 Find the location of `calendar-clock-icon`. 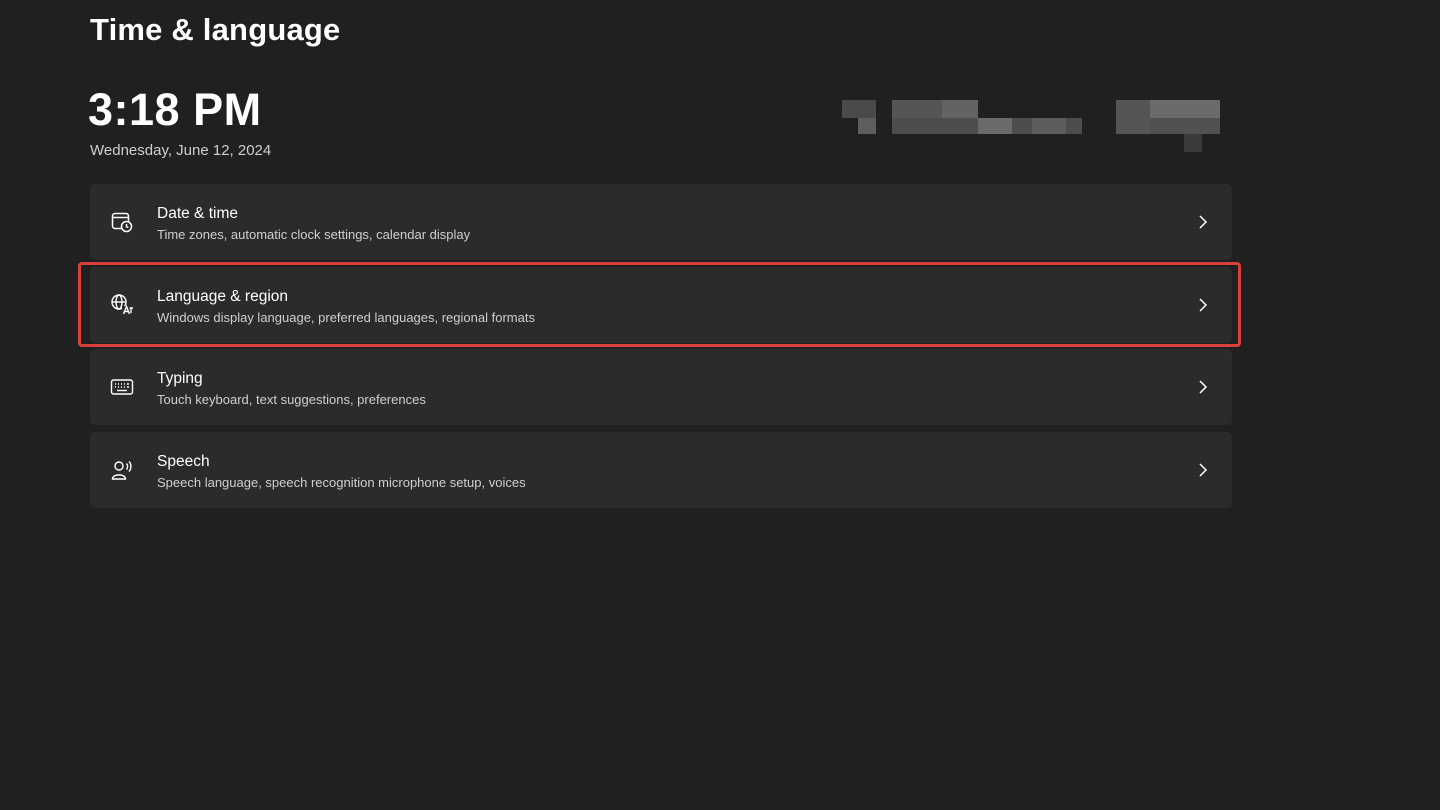

calendar-clock-icon is located at coordinates (122, 222).